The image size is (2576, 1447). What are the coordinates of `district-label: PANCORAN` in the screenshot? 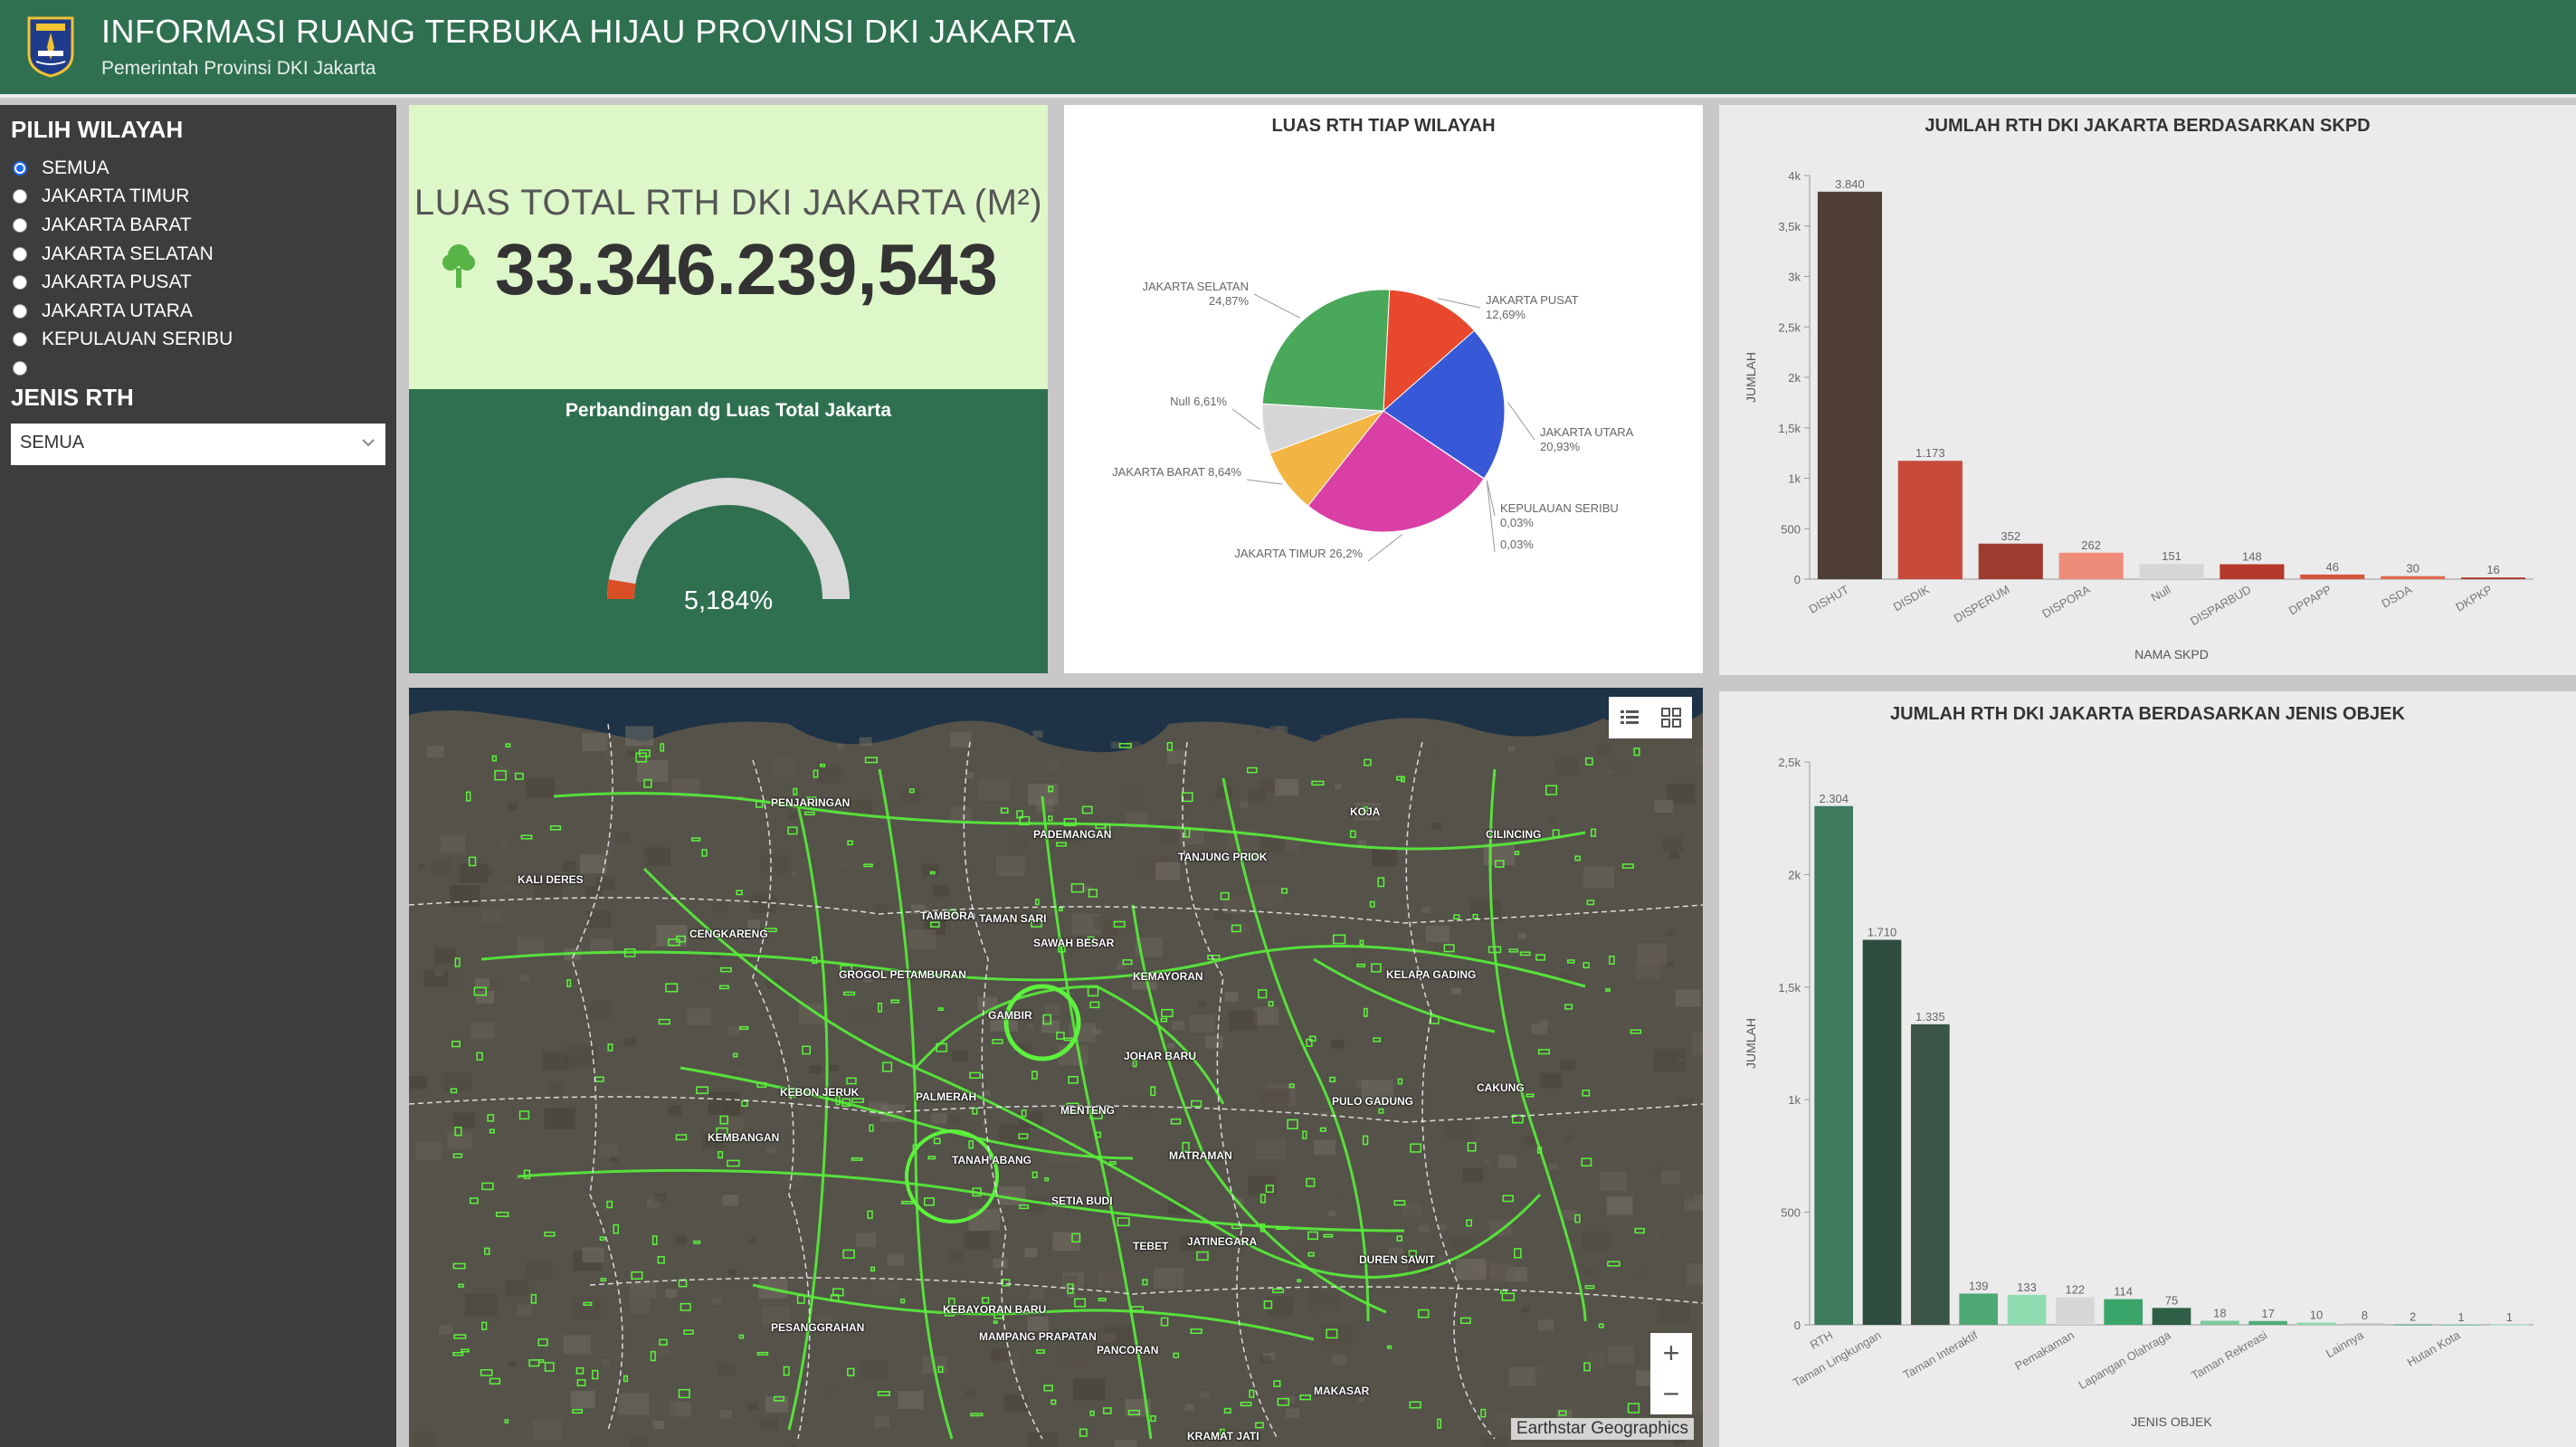 It's located at (1128, 1350).